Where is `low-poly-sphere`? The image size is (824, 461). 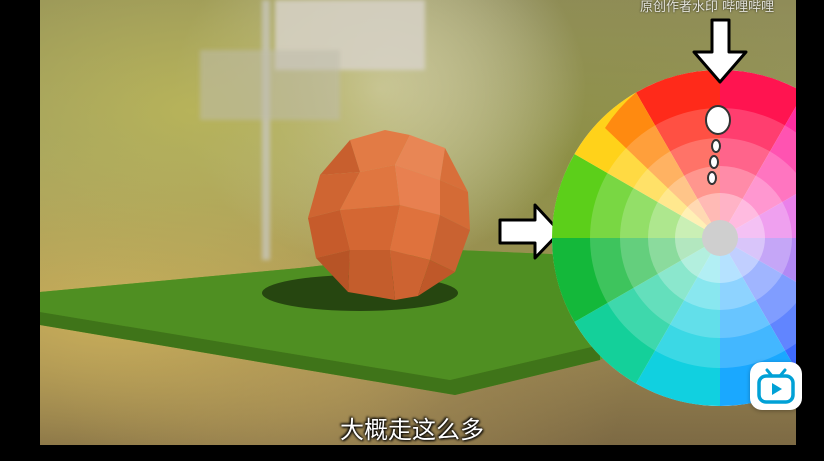 low-poly-sphere is located at coordinates (389, 215).